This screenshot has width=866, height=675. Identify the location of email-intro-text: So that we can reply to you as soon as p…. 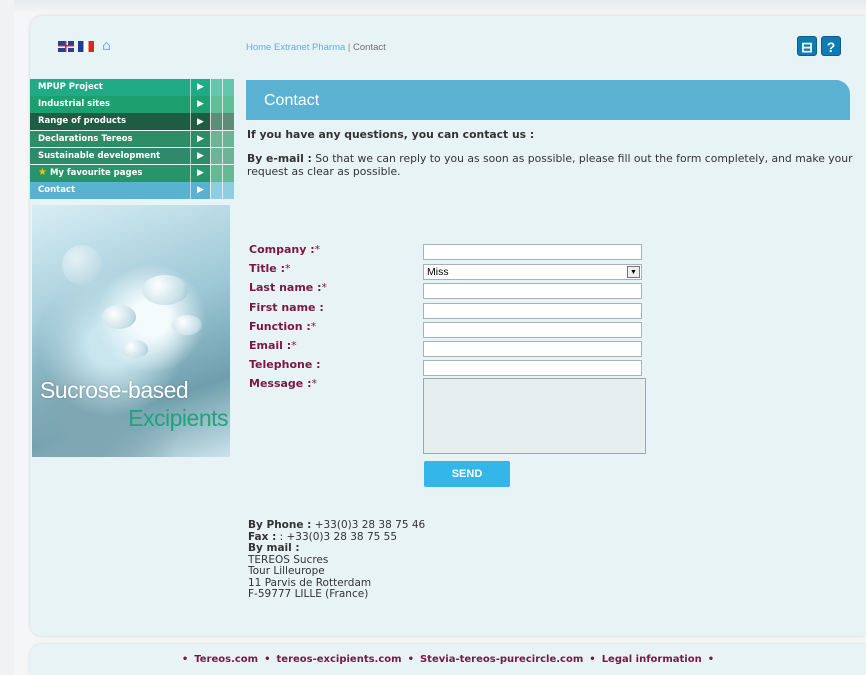
(550, 165).